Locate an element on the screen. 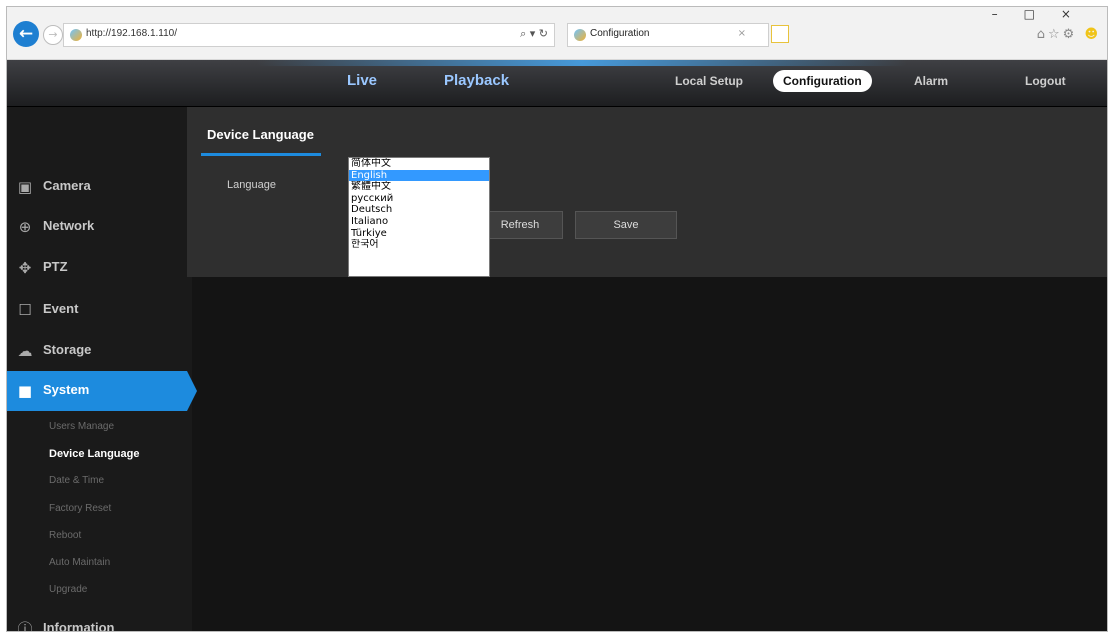 This screenshot has height=636, width=1113. nav-glow is located at coordinates (582, 63).